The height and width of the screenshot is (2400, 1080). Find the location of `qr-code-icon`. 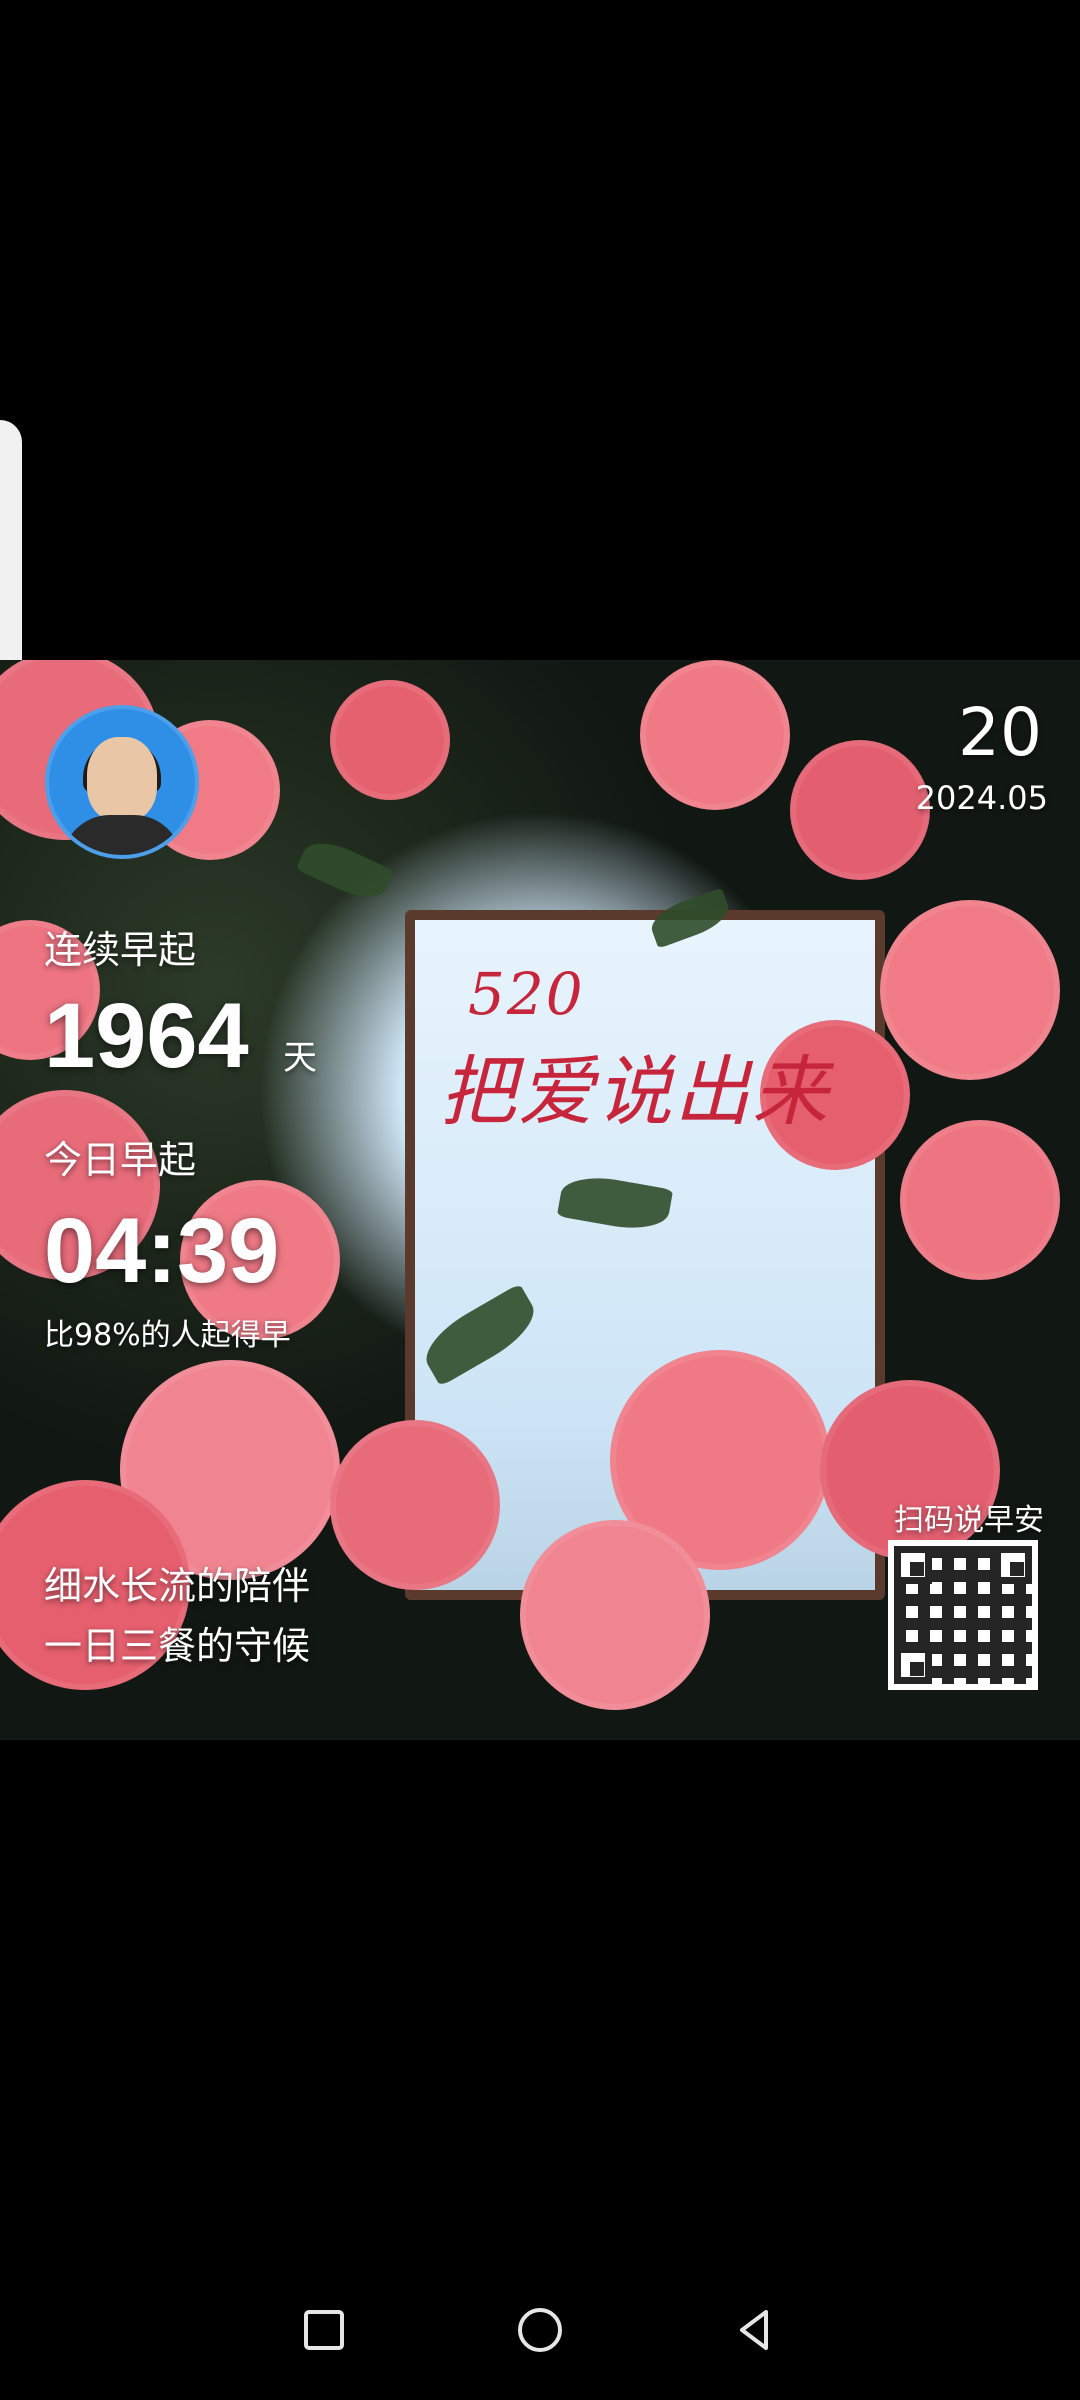

qr-code-icon is located at coordinates (963, 1615).